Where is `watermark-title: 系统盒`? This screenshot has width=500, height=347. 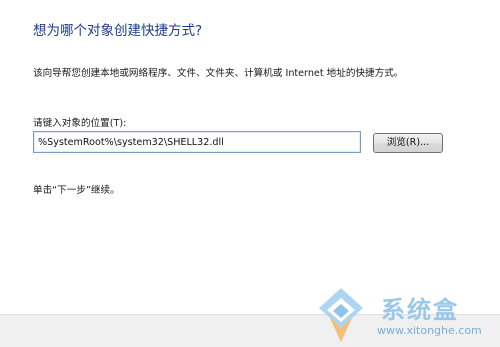 watermark-title: 系统盒 is located at coordinates (420, 310).